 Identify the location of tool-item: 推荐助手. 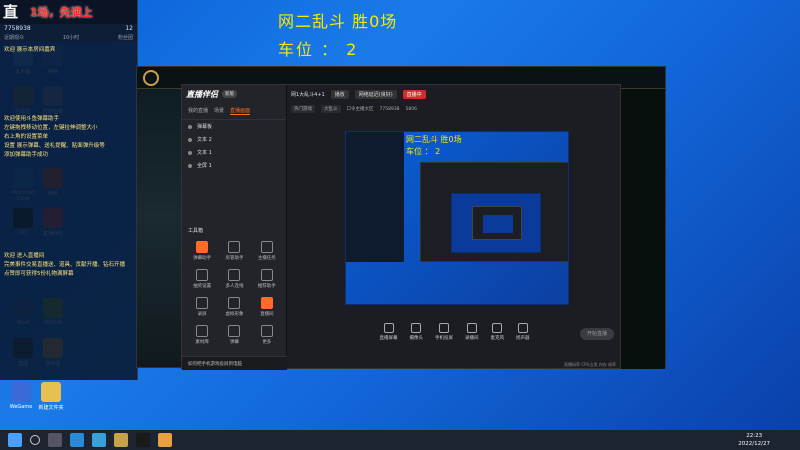
(267, 279).